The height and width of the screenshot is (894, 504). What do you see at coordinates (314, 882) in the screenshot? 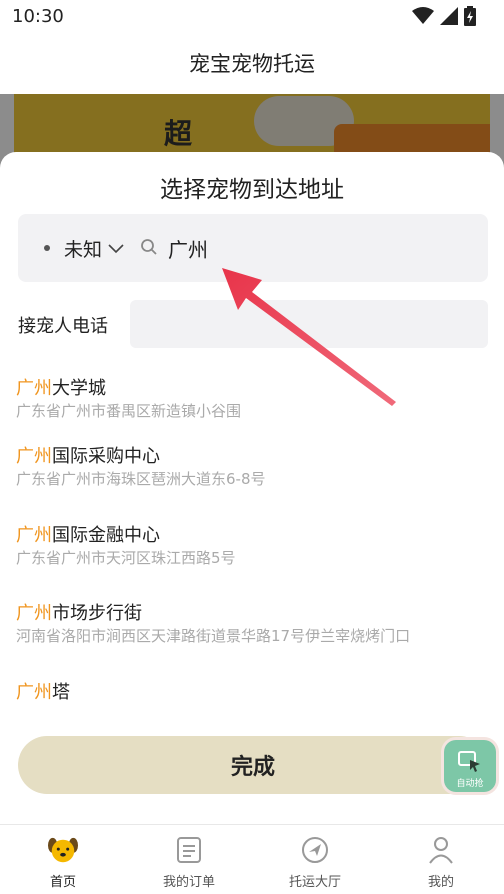
I see `nav-label: 托运大厅` at bounding box center [314, 882].